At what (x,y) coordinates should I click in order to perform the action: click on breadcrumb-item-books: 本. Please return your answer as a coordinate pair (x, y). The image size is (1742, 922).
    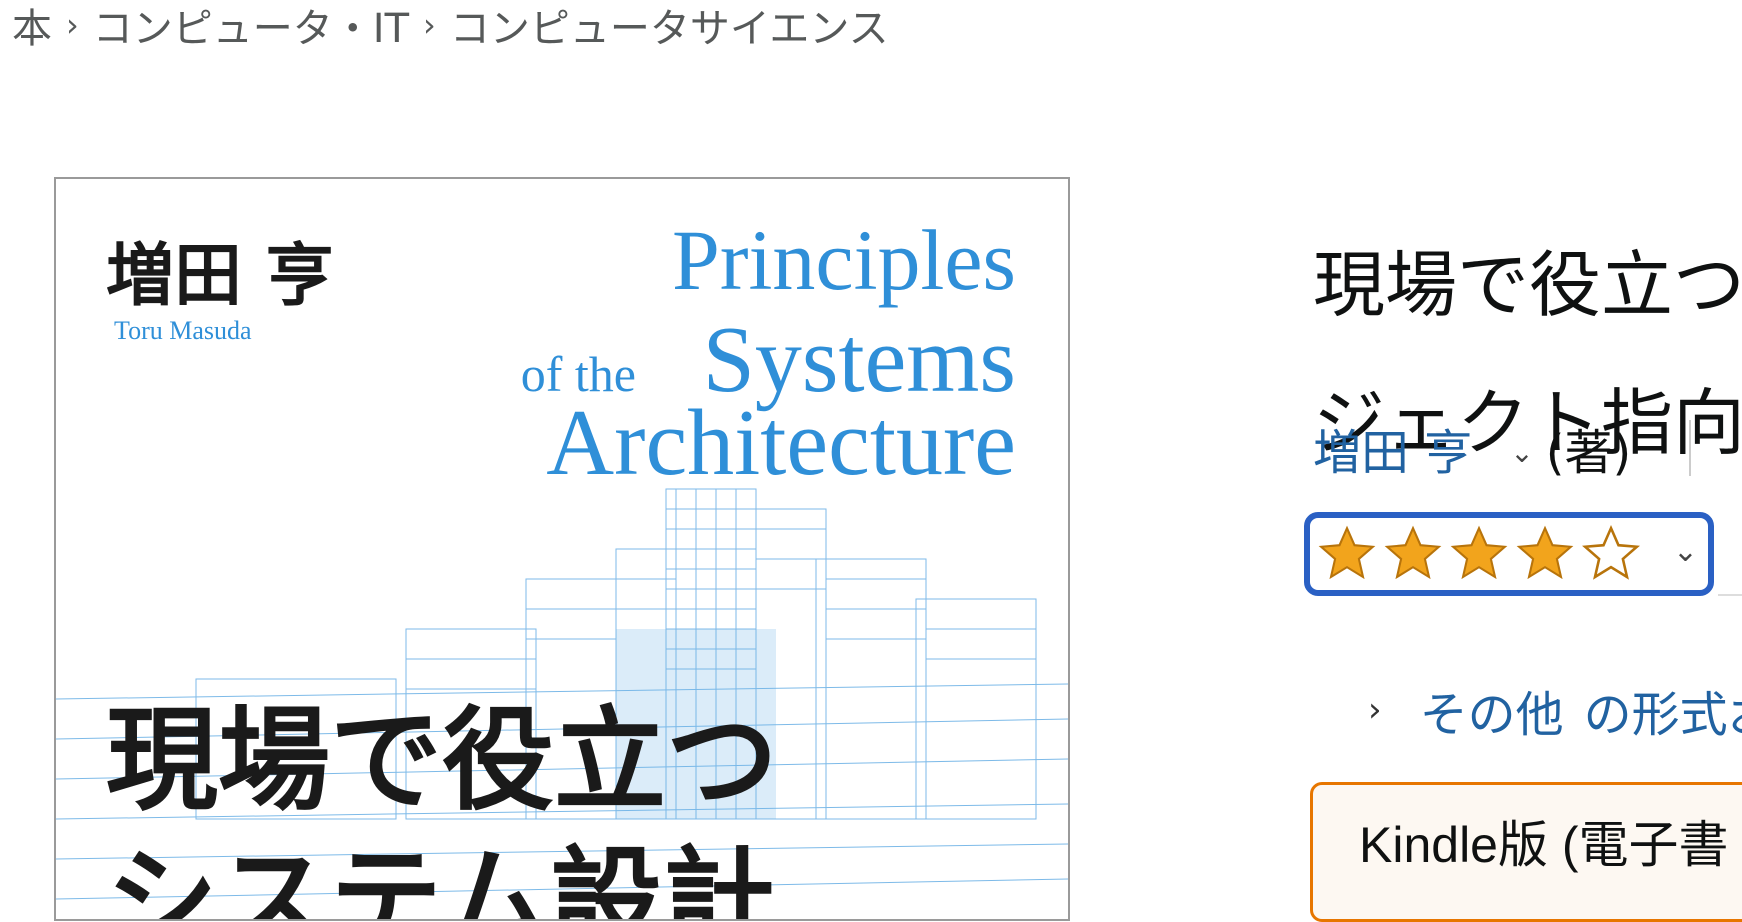
    Looking at the image, I should click on (32, 27).